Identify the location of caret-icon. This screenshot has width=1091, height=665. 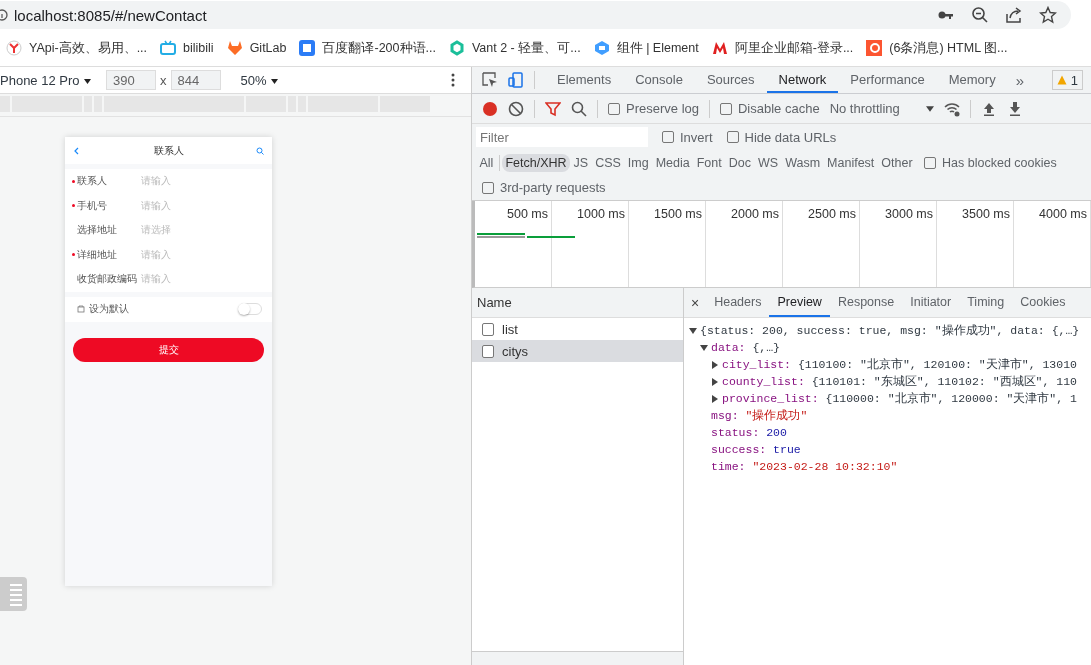
(929, 109).